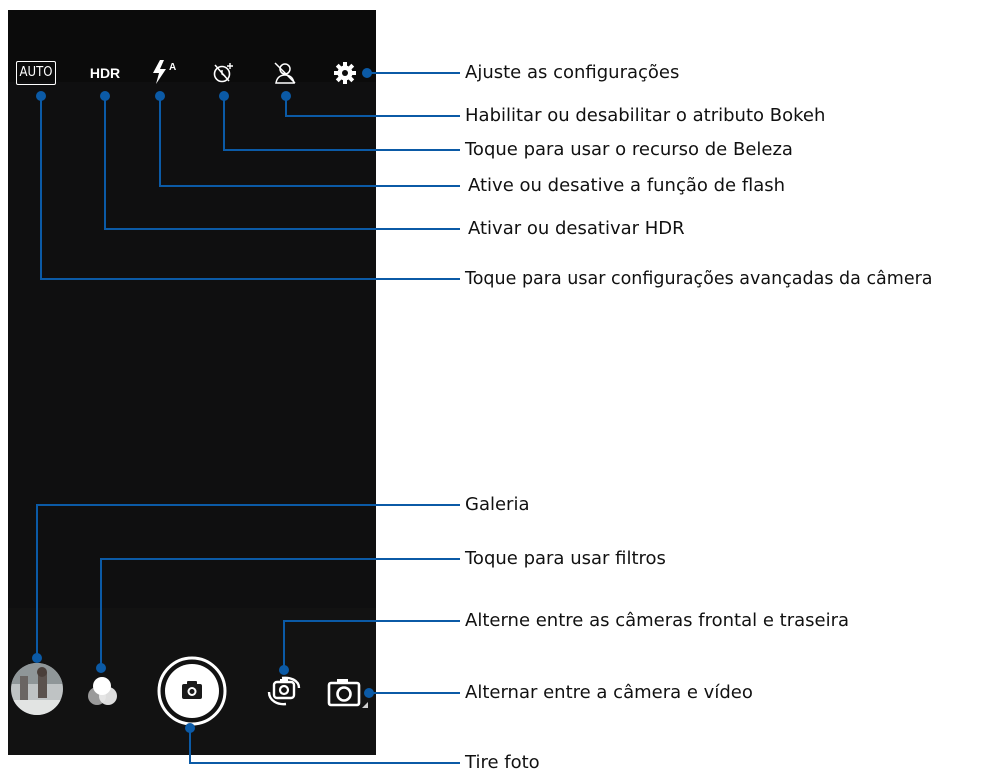 The height and width of the screenshot is (774, 991). I want to click on callout-camera-video: Alternar entre a câmera e vídeo, so click(609, 692).